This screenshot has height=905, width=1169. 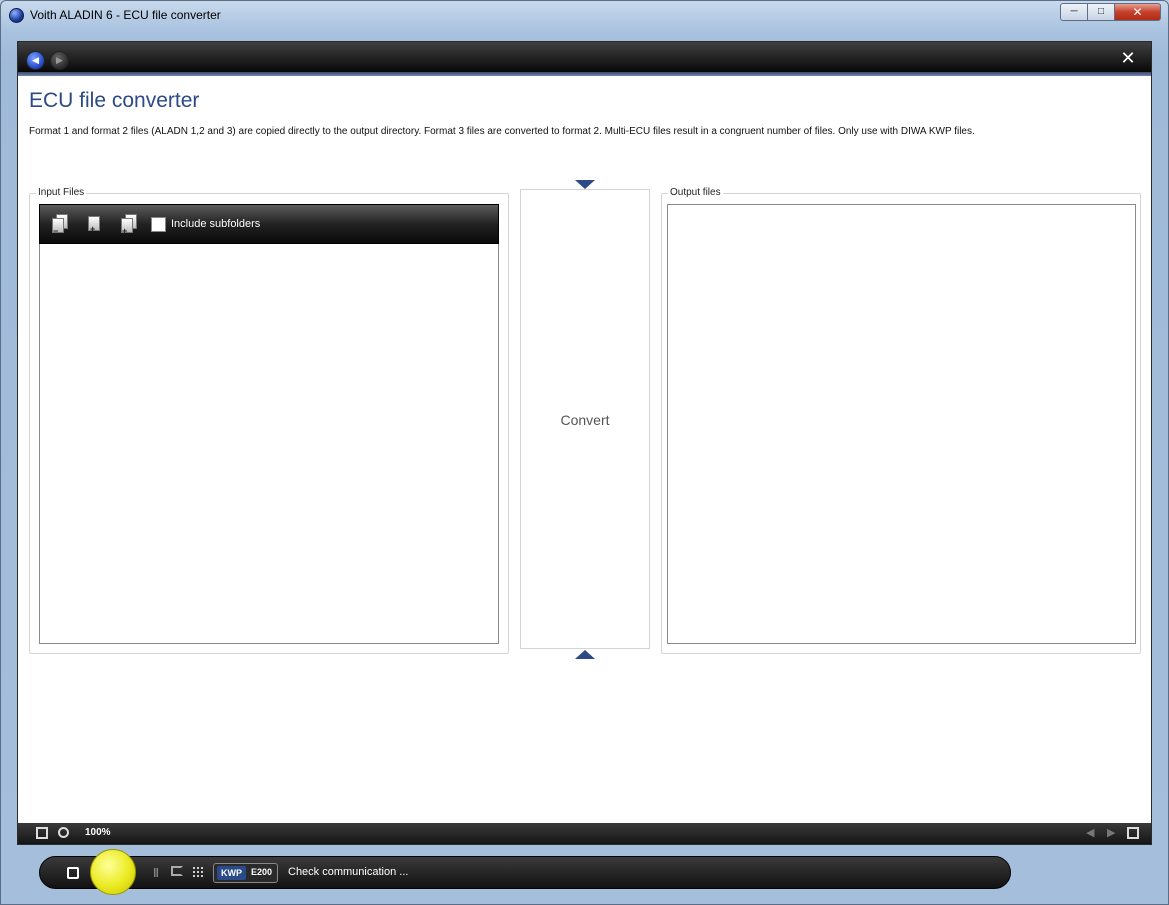 What do you see at coordinates (1133, 833) in the screenshot?
I see `popout-icon` at bounding box center [1133, 833].